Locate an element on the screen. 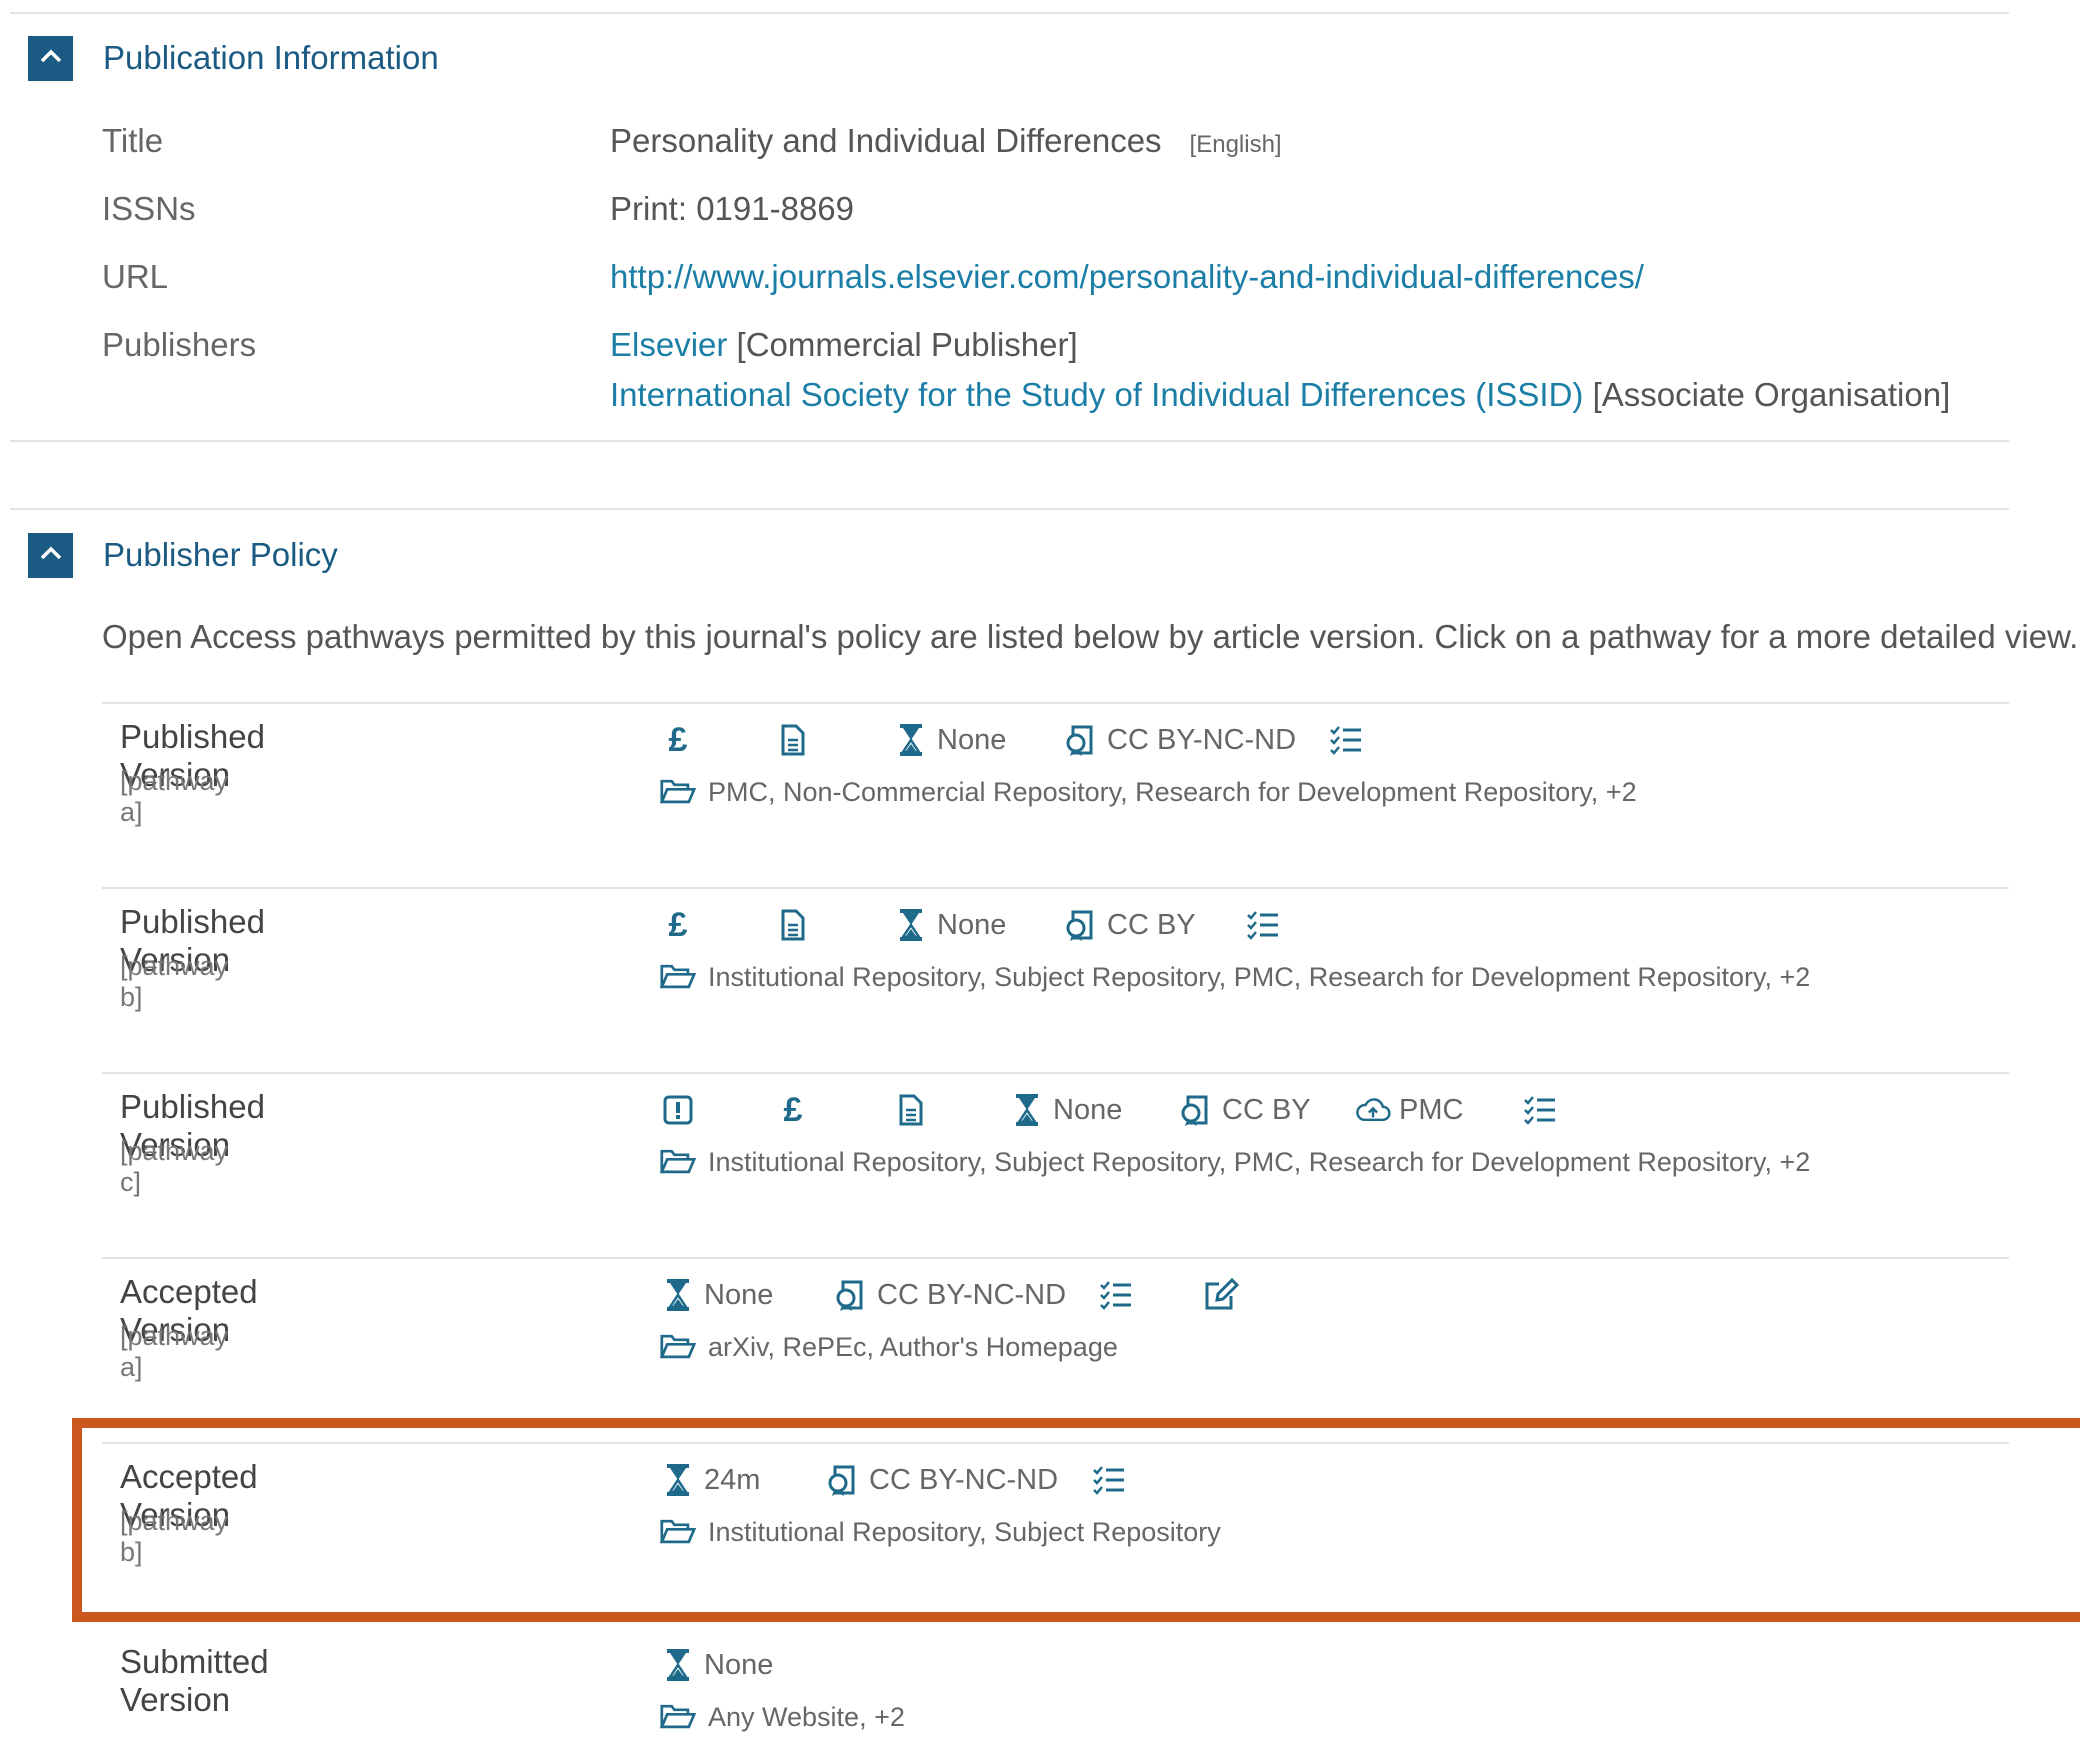  pathway-attribute: 24m is located at coordinates (710, 1480).